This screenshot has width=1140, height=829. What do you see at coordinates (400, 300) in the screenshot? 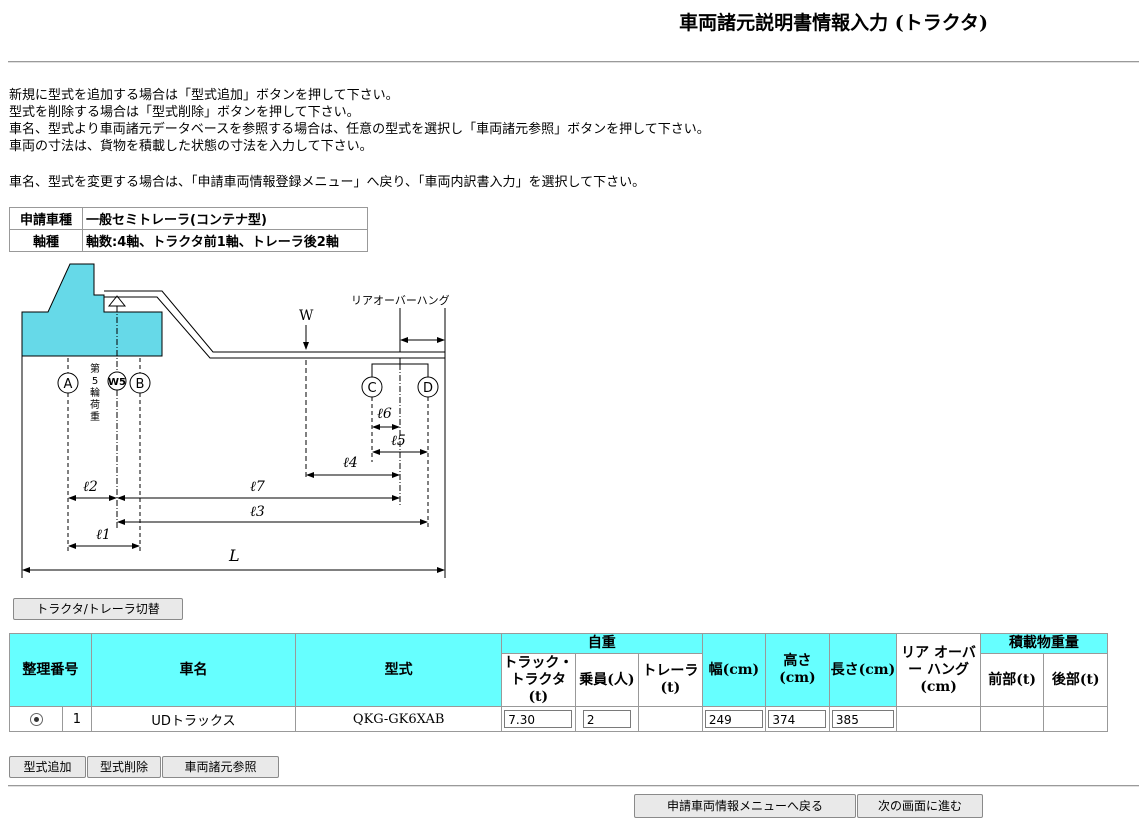
I see `rear-overhang-label: リアオーバーハング` at bounding box center [400, 300].